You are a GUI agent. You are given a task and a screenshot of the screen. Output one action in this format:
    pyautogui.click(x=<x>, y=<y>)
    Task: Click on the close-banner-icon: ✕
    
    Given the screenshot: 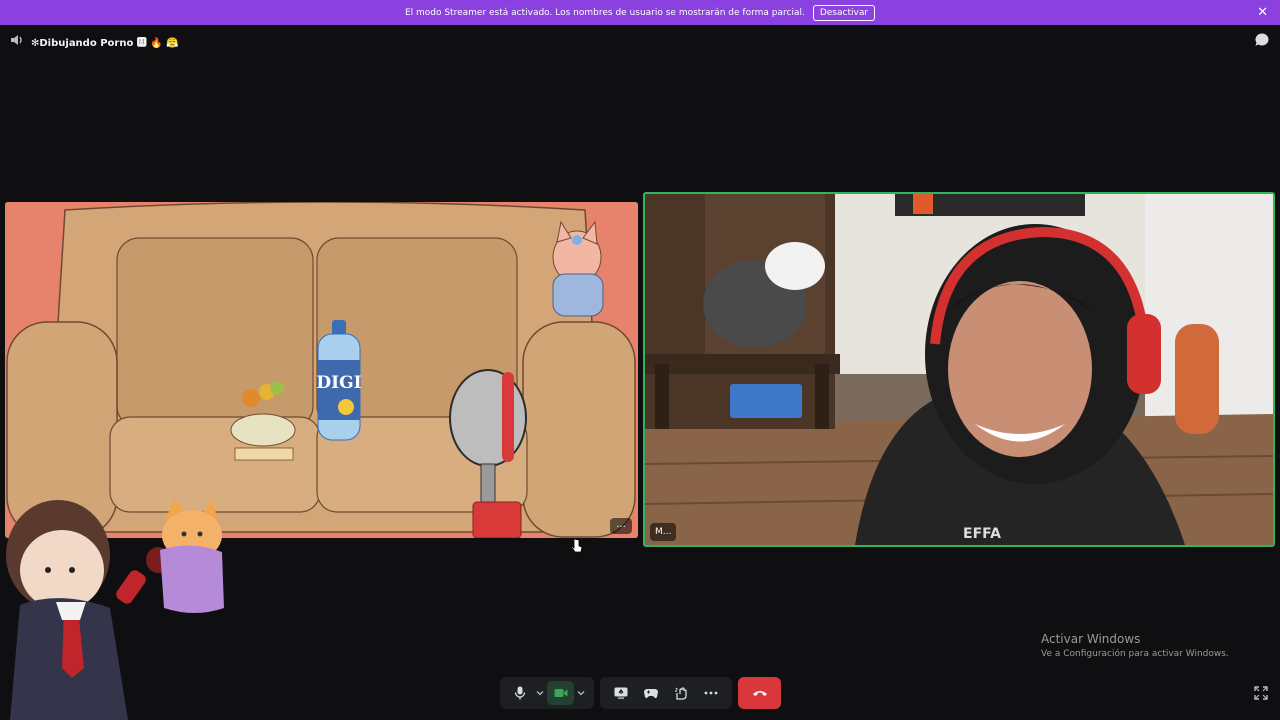 What is the action you would take?
    pyautogui.click(x=1262, y=12)
    